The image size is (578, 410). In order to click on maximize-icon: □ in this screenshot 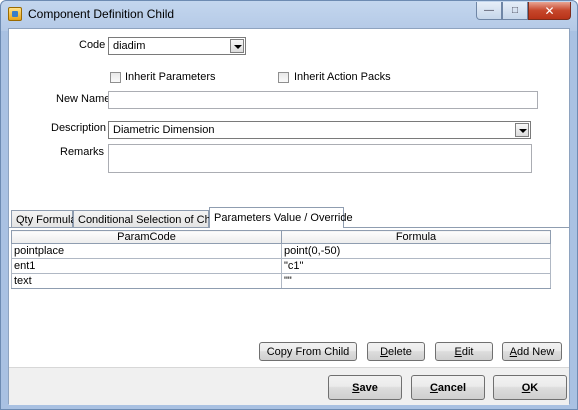, I will do `click(515, 10)`.